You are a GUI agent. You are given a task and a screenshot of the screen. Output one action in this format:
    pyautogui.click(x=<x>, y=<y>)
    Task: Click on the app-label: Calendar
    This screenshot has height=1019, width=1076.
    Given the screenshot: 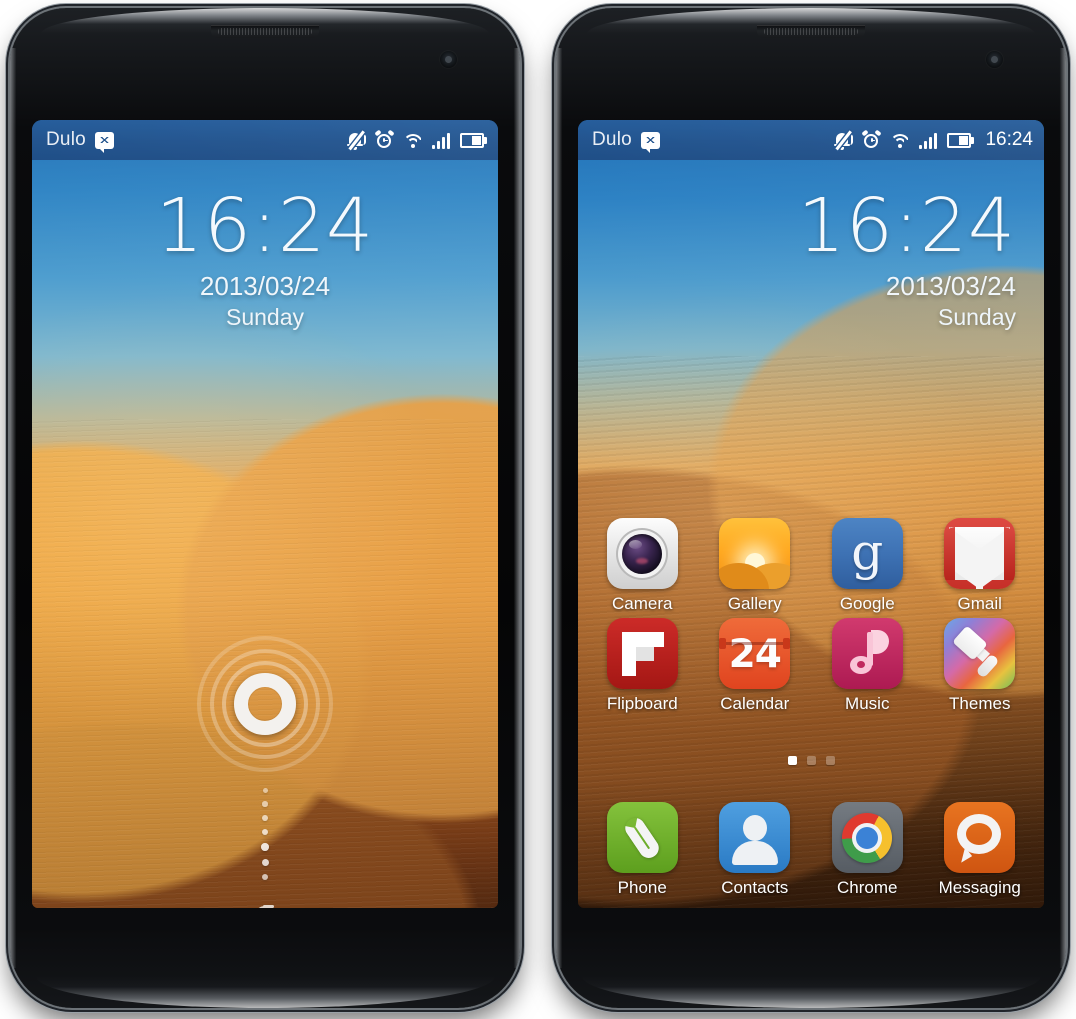 What is the action you would take?
    pyautogui.click(x=755, y=703)
    